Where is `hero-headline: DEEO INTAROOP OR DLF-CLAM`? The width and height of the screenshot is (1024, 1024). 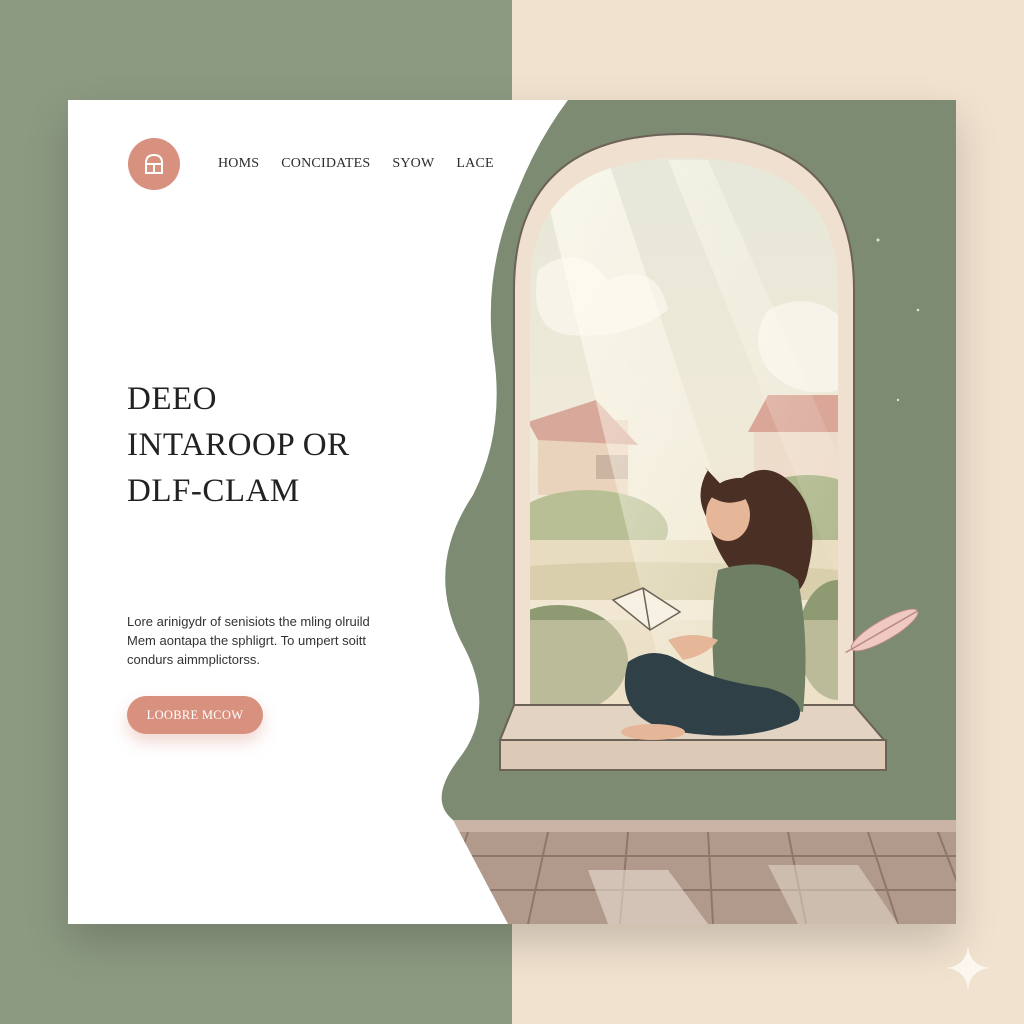
hero-headline: DEEO INTAROOP OR DLF-CLAM is located at coordinates (292, 445).